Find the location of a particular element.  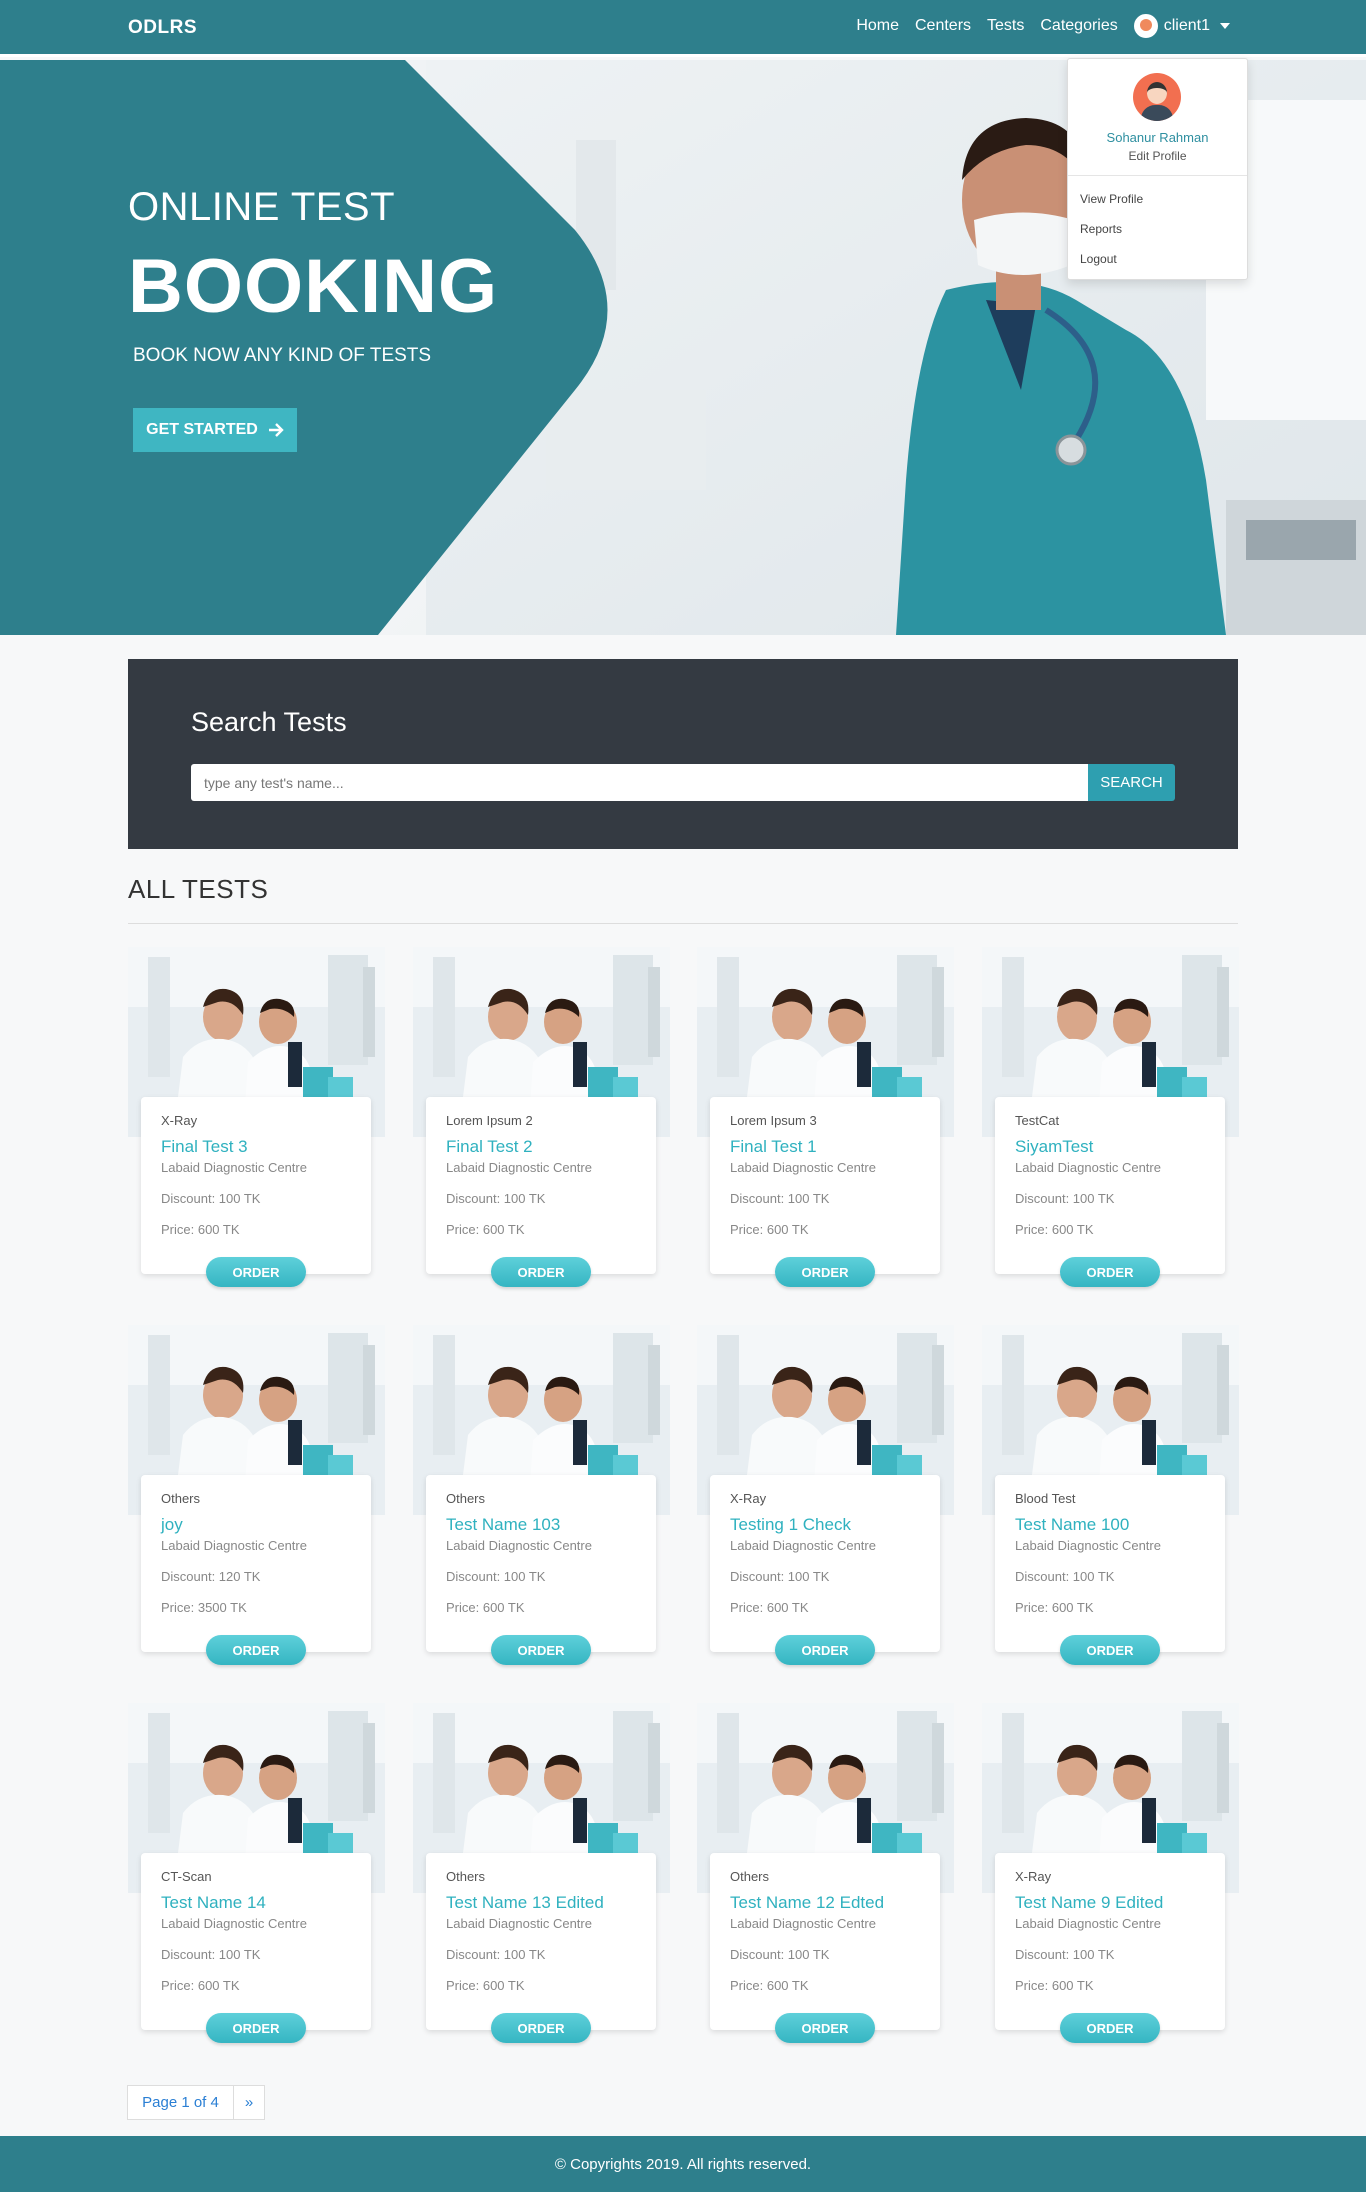

nav-links: Home Centers Tests Categories client1 is located at coordinates (1043, 26).